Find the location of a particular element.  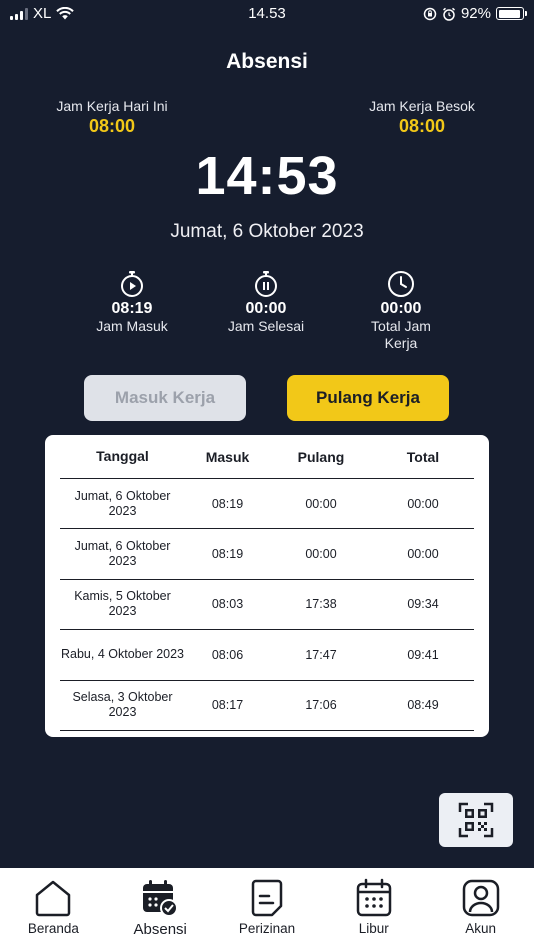

stat-jam-masuk: 08:19 Jam Masuk is located at coordinates (132, 302).